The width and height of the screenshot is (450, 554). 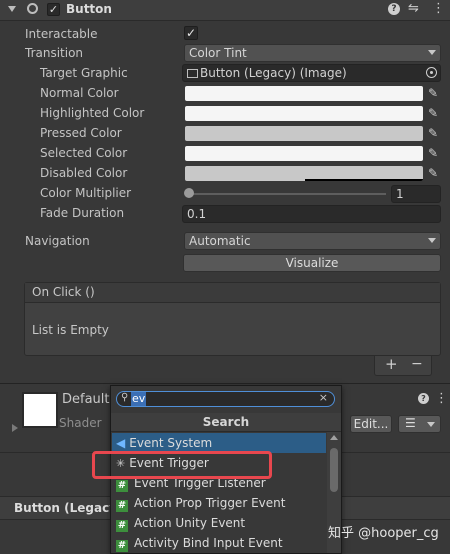 What do you see at coordinates (304, 173) in the screenshot?
I see `disabled-color-swatch` at bounding box center [304, 173].